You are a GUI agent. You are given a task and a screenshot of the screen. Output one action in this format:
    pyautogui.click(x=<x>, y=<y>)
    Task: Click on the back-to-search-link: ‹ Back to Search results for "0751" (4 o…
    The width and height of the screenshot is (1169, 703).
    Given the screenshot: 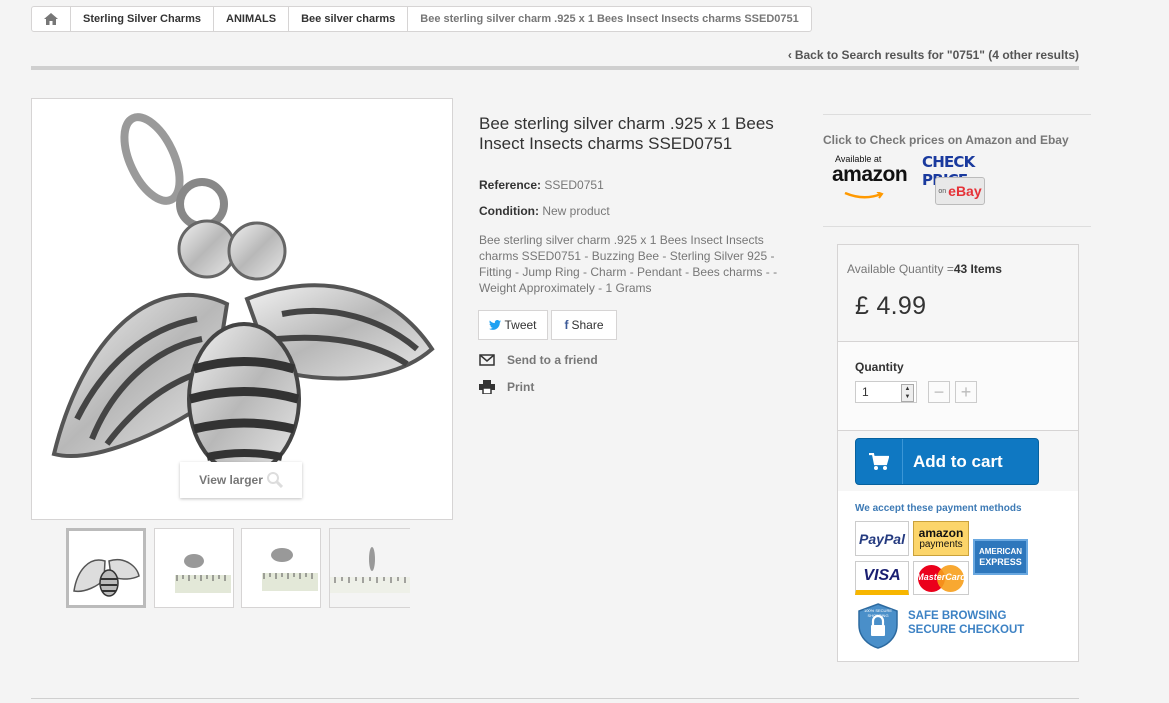 What is the action you would take?
    pyautogui.click(x=933, y=55)
    